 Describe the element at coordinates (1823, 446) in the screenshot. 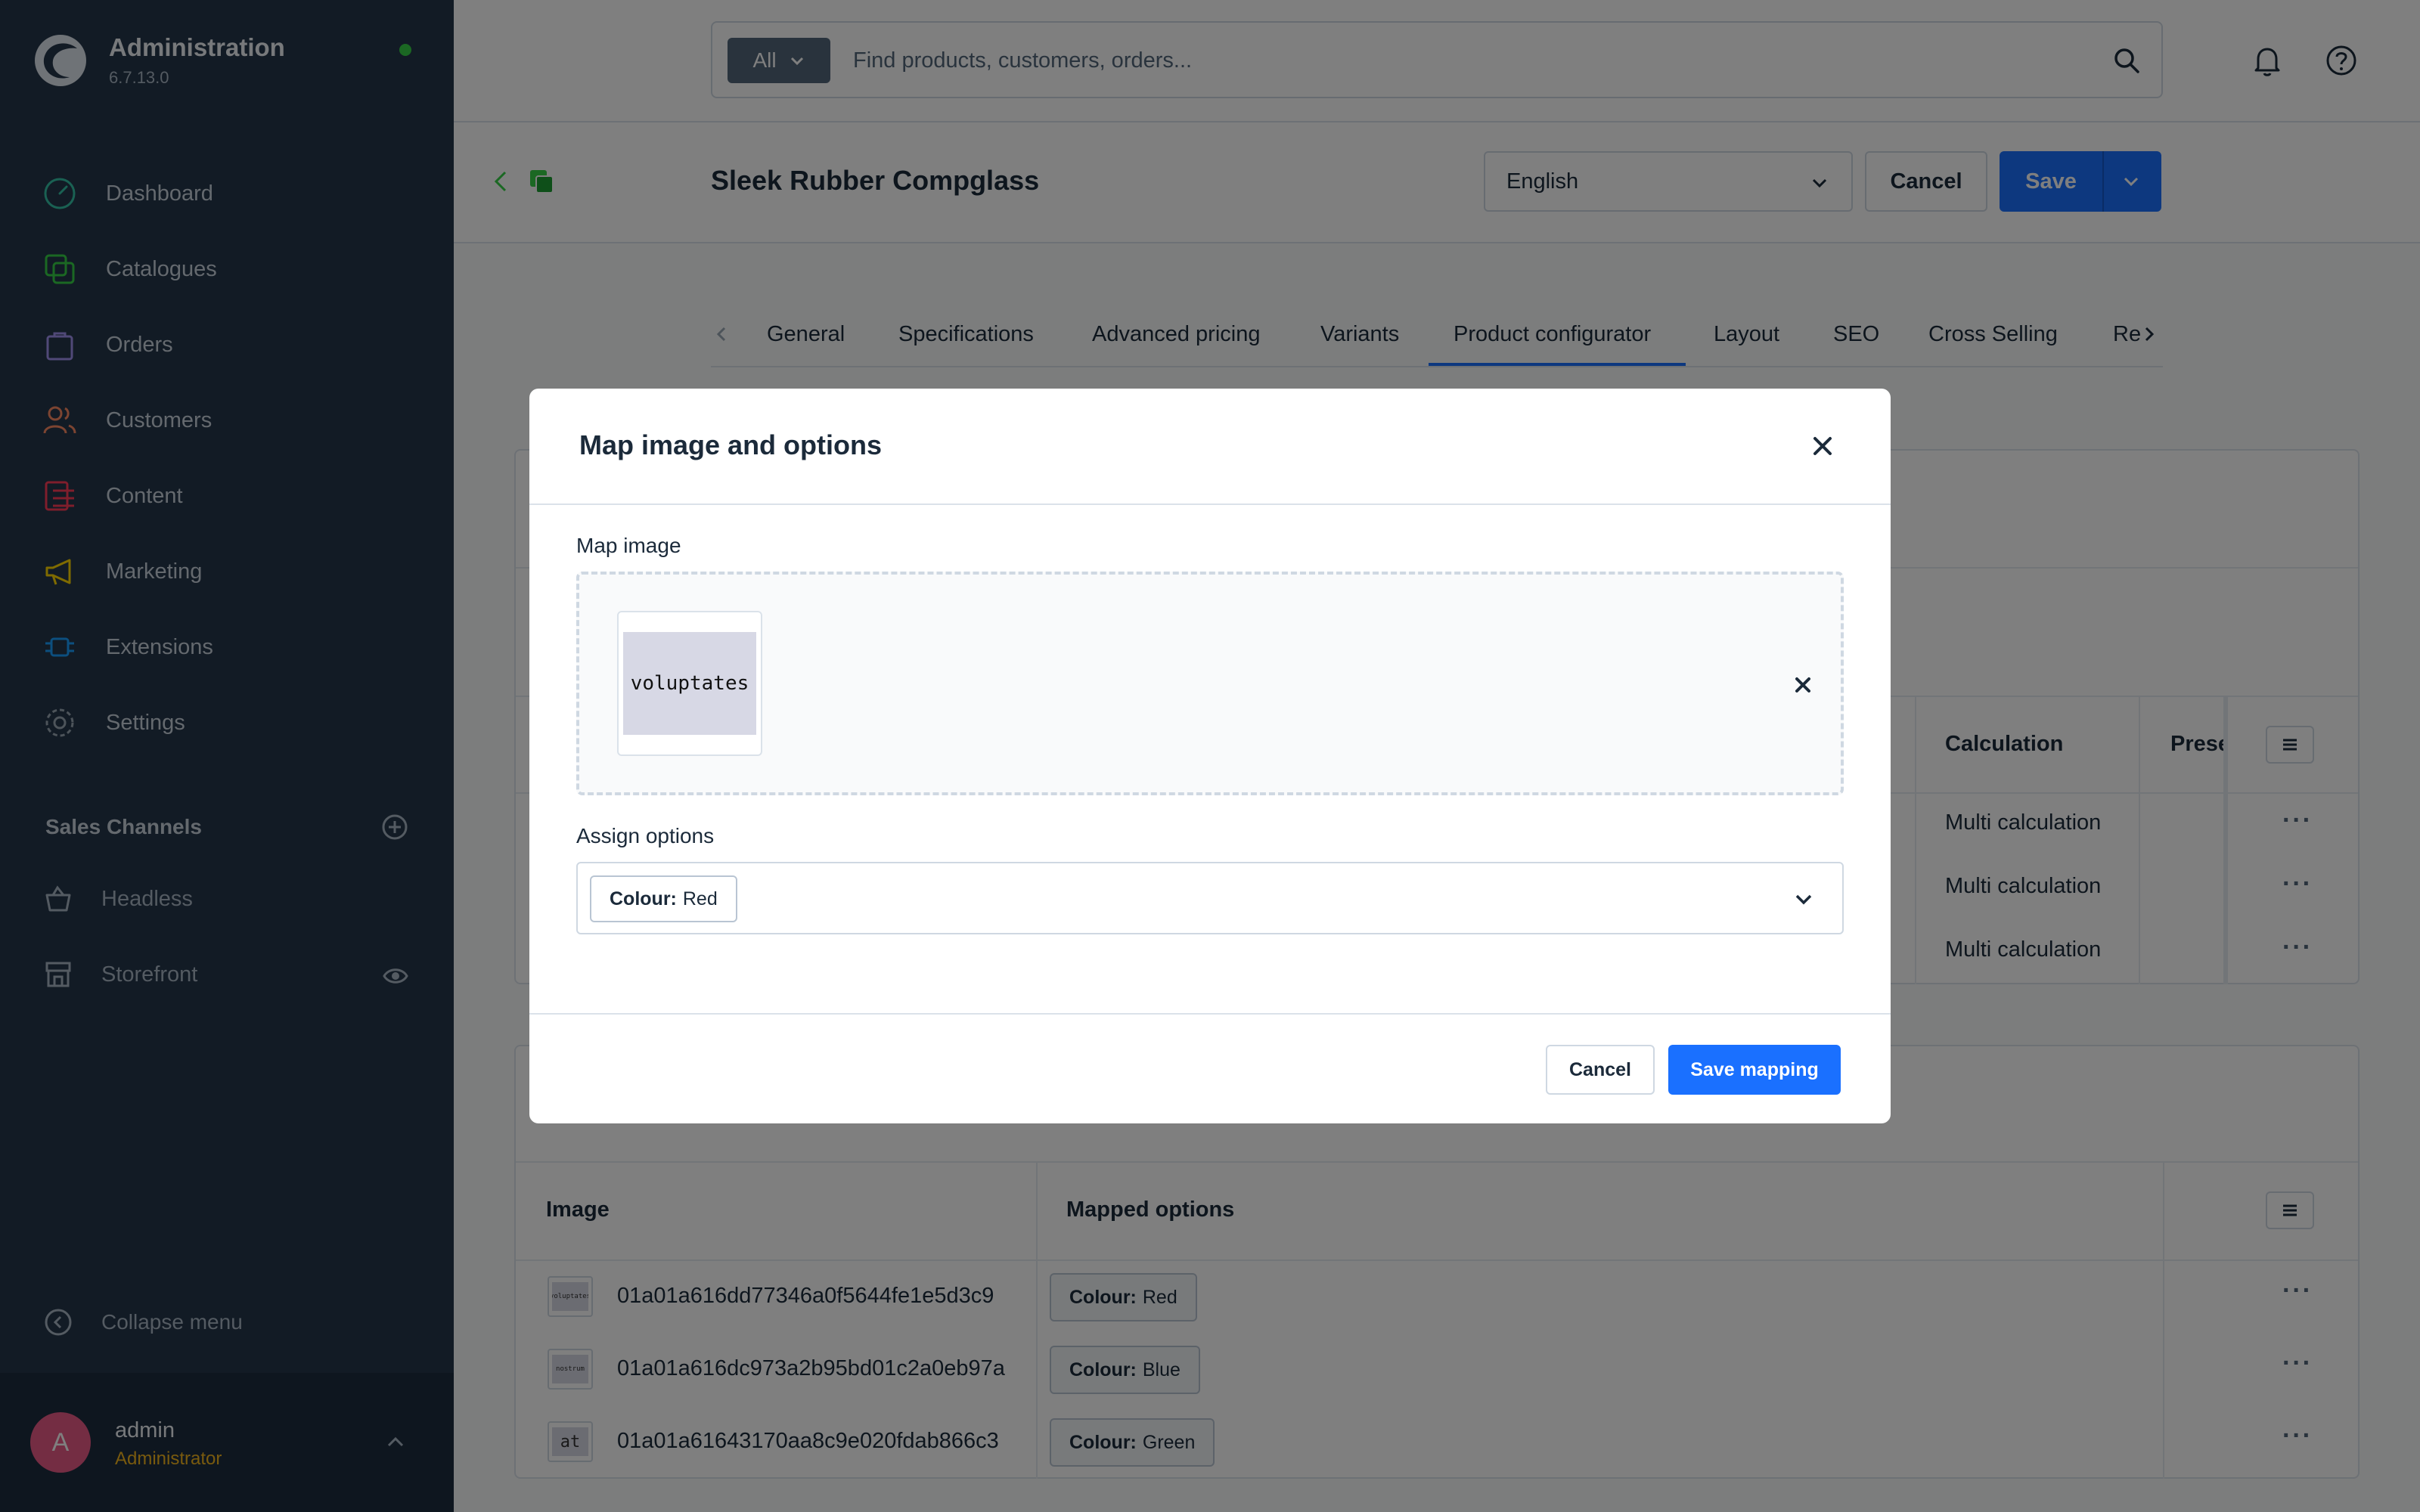

I see `close-icon` at that location.